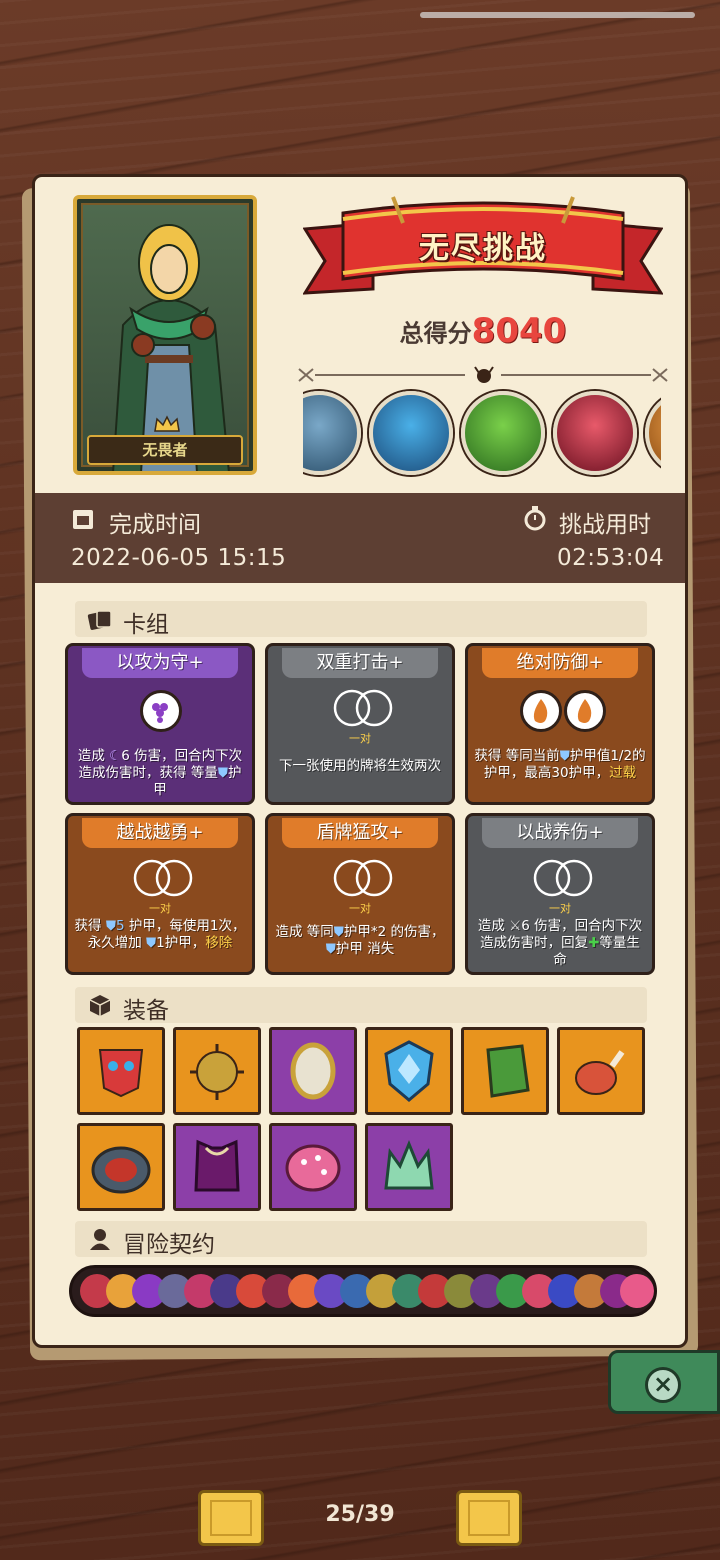  I want to click on boss-divider, so click(483, 375).